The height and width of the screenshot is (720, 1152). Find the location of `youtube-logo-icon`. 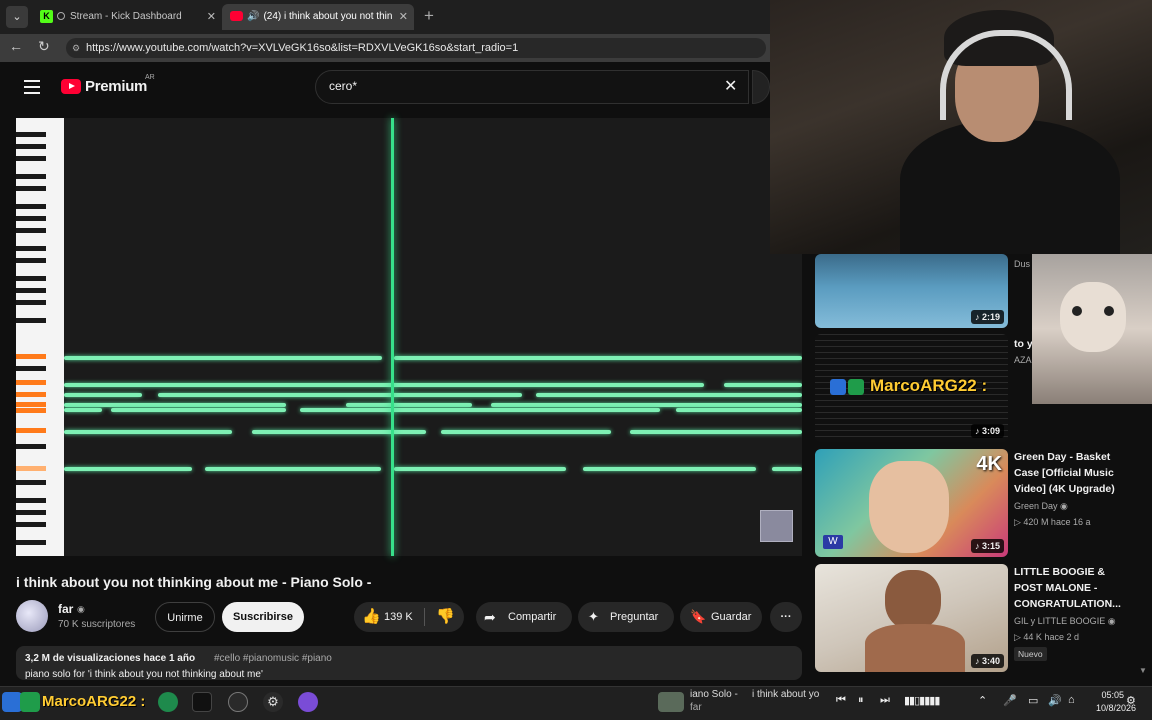

youtube-logo-icon is located at coordinates (71, 86).